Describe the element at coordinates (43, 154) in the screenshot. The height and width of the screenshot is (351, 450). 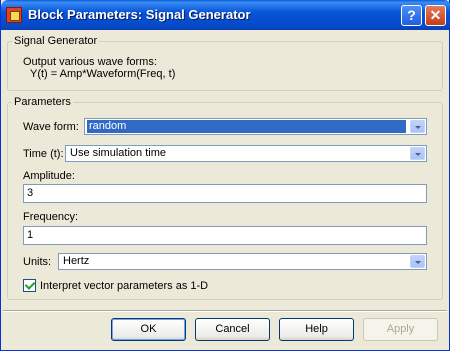
I see `time-label: Time (t):` at that location.